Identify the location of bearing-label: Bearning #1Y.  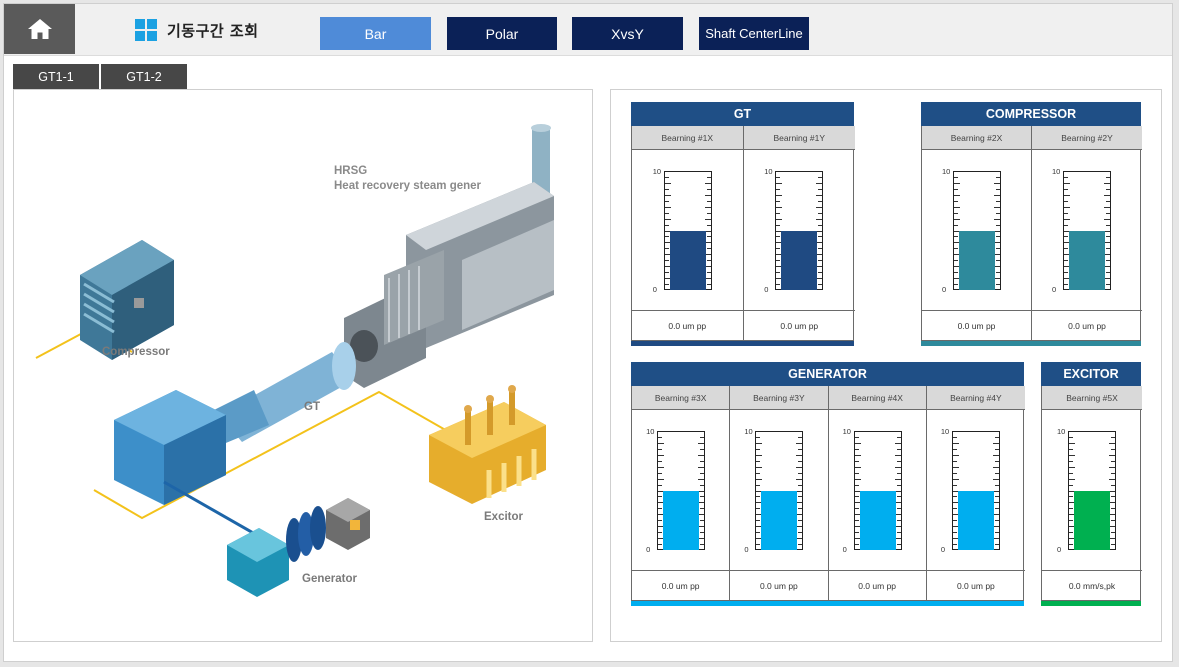
(799, 138).